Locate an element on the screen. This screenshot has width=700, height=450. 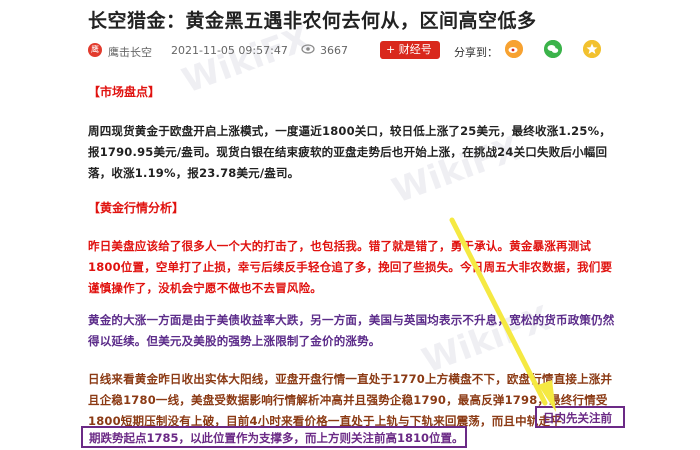
qzone-share-icon is located at coordinates (592, 49).